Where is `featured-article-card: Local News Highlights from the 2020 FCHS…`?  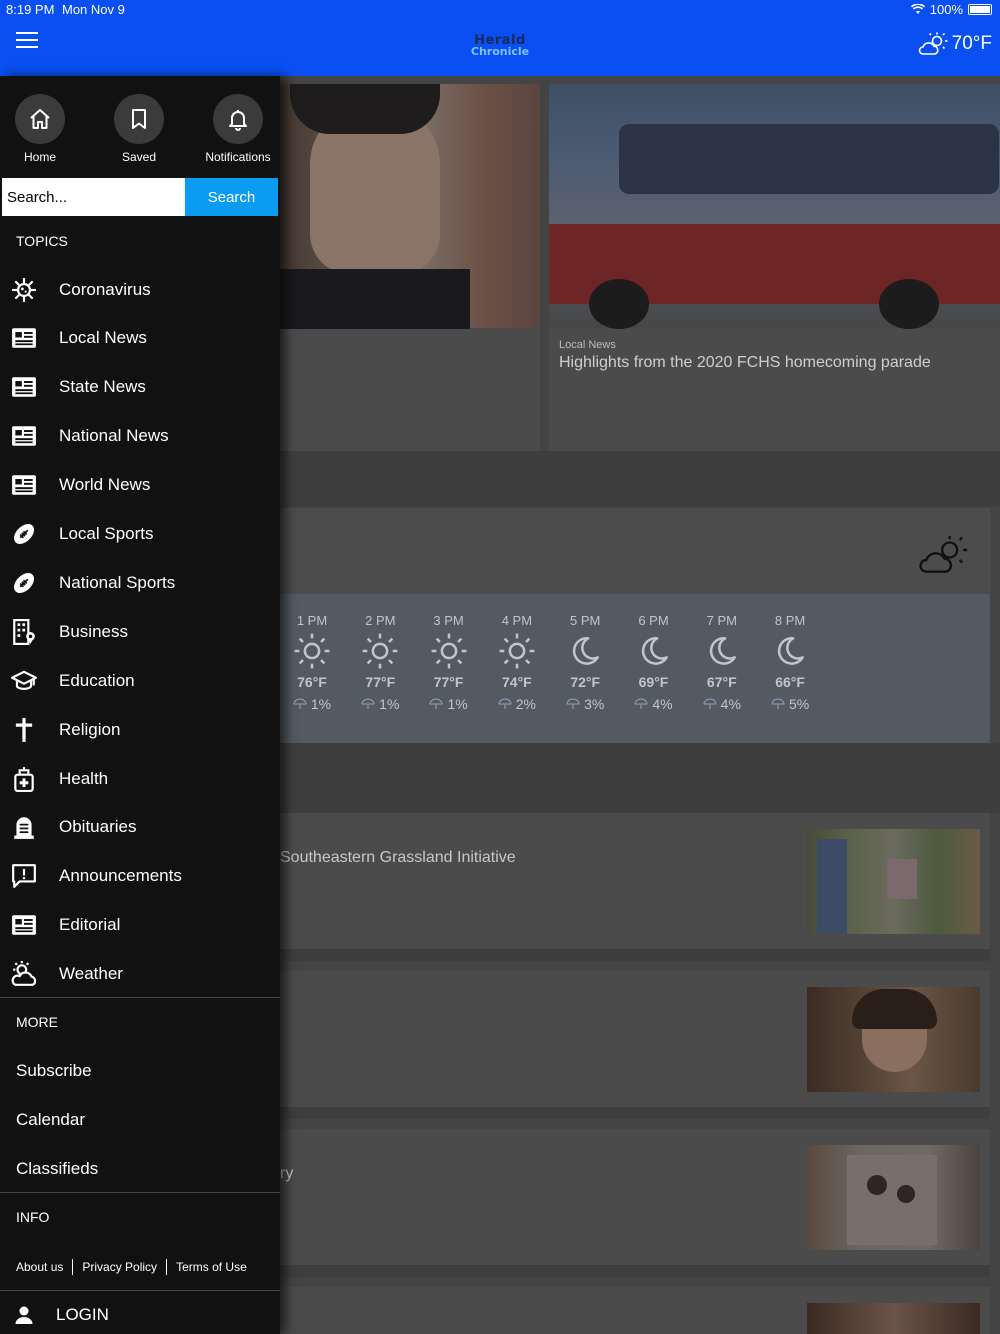
featured-article-card: Local News Highlights from the 2020 FCHS… is located at coordinates (774, 267).